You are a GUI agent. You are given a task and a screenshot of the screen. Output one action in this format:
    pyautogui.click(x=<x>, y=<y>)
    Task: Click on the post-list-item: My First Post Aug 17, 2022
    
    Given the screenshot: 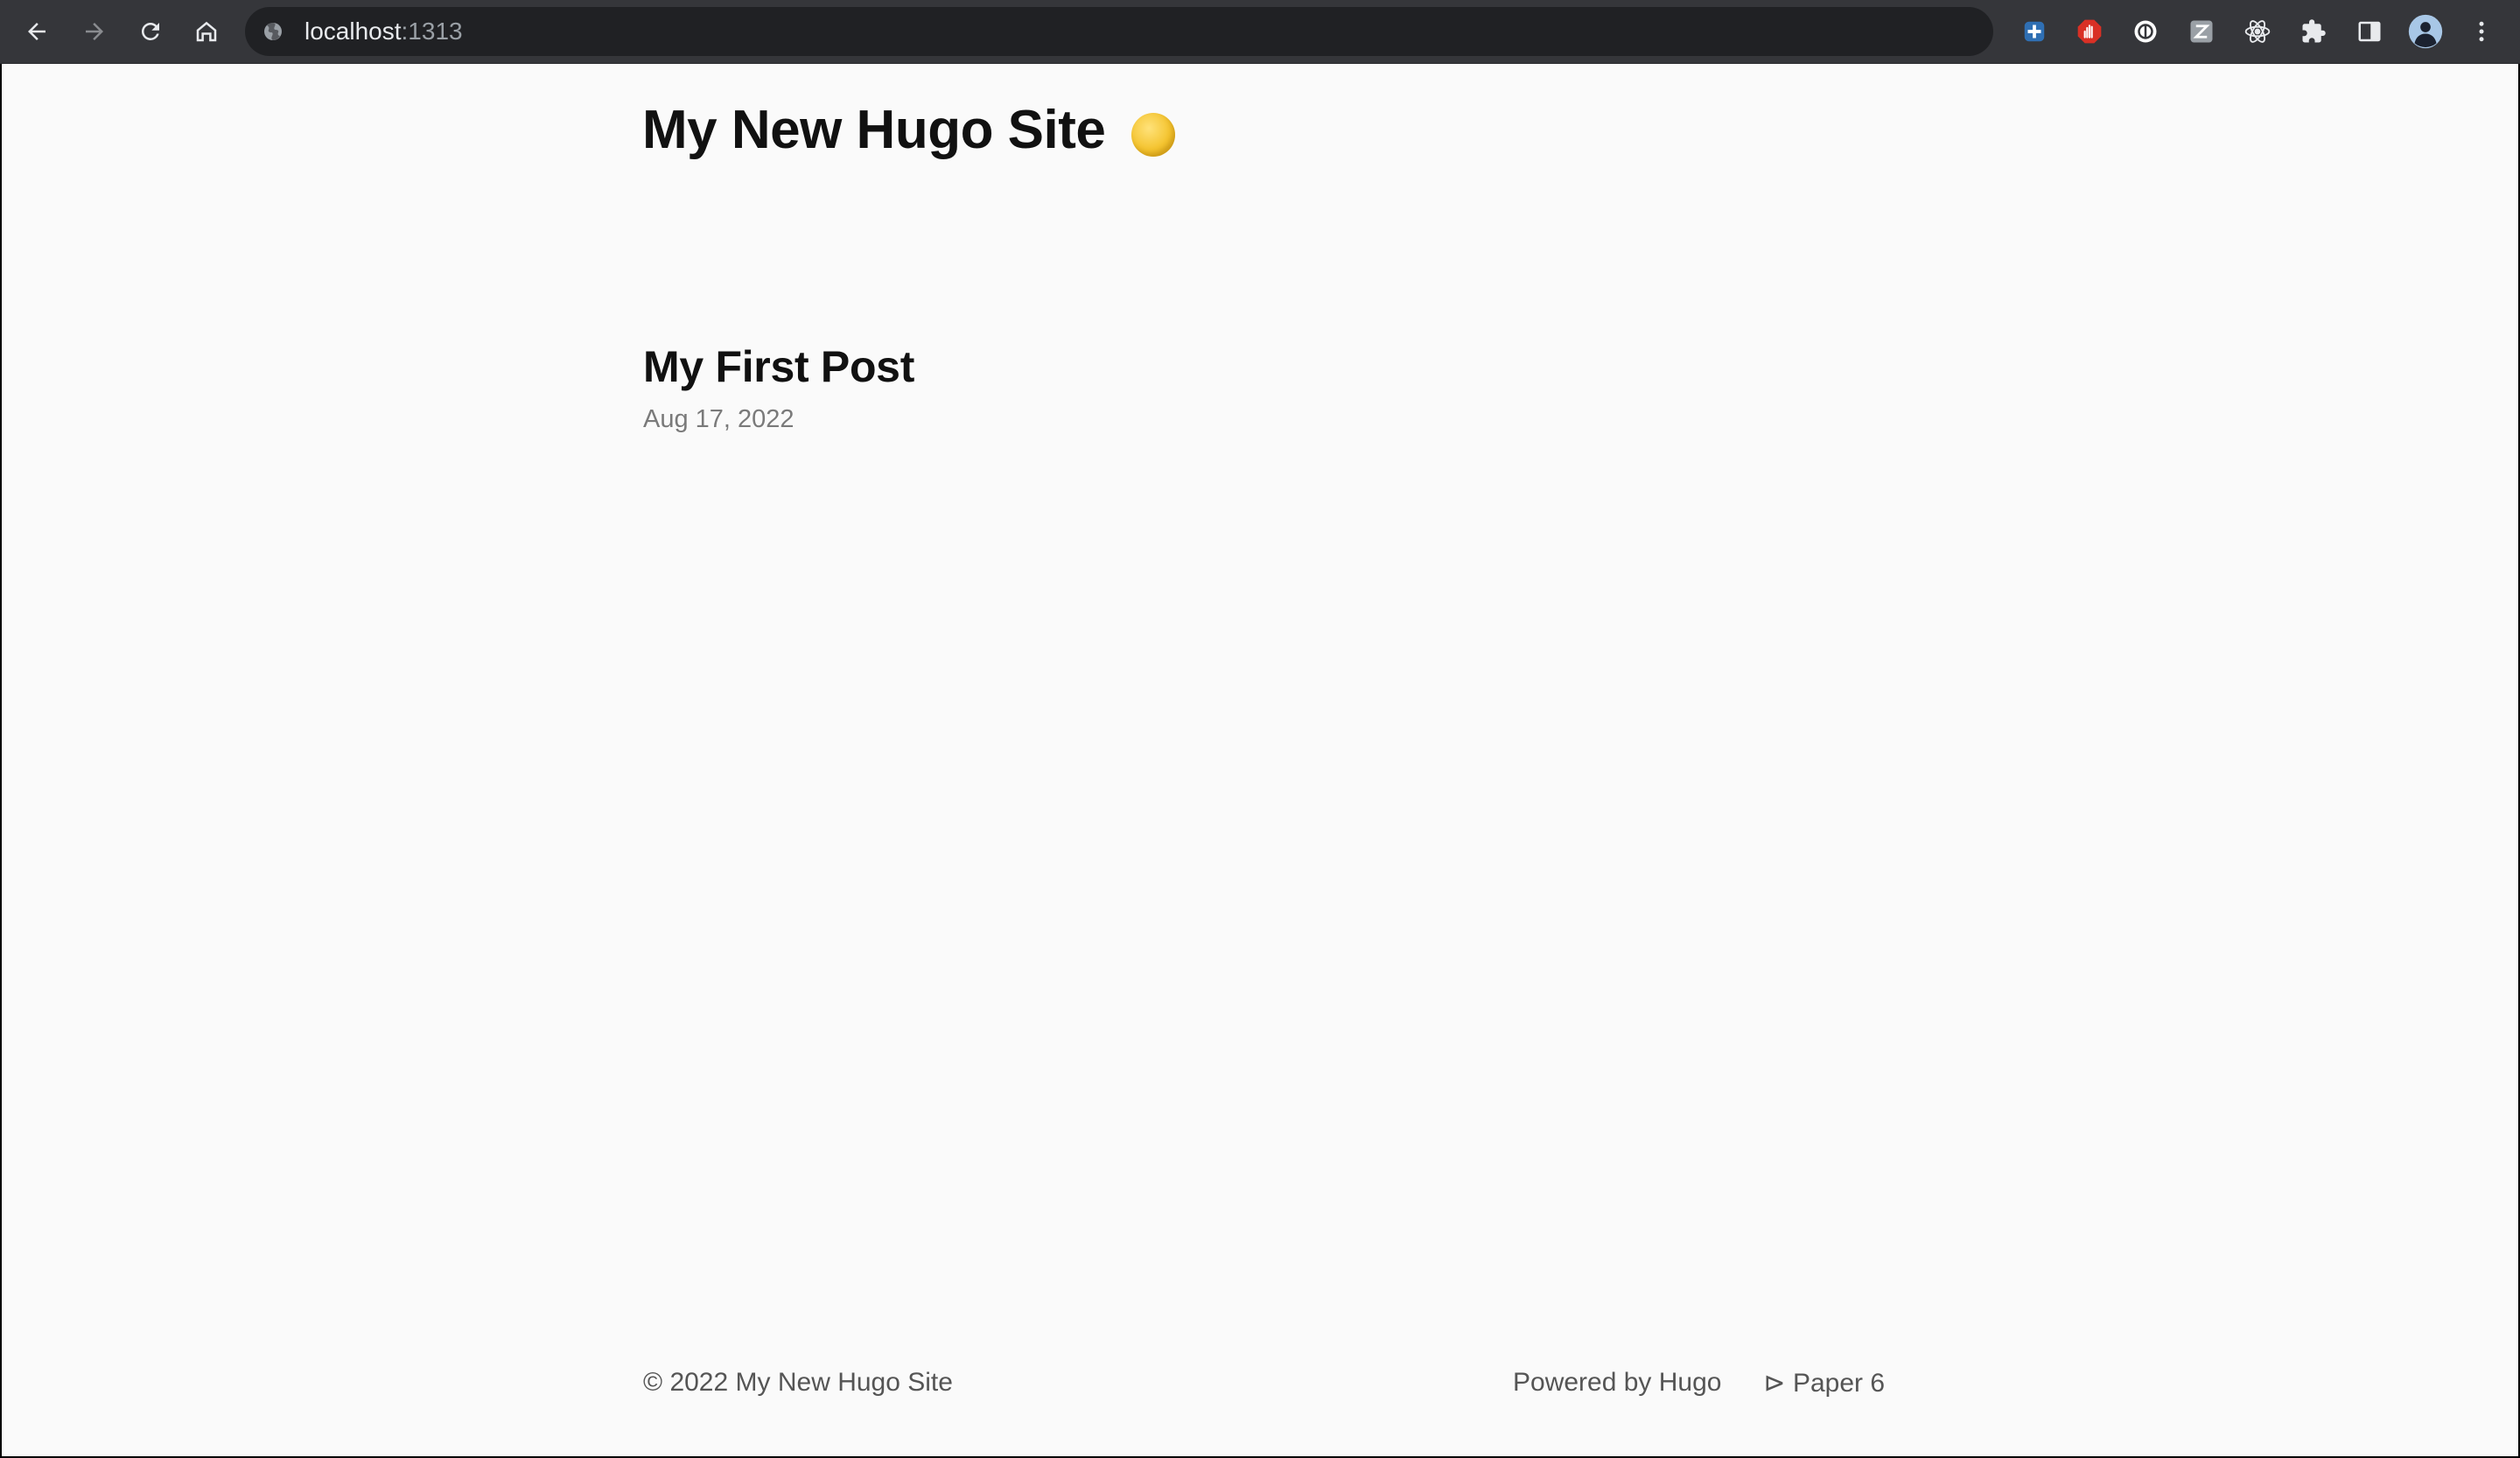 What is the action you would take?
    pyautogui.click(x=778, y=387)
    